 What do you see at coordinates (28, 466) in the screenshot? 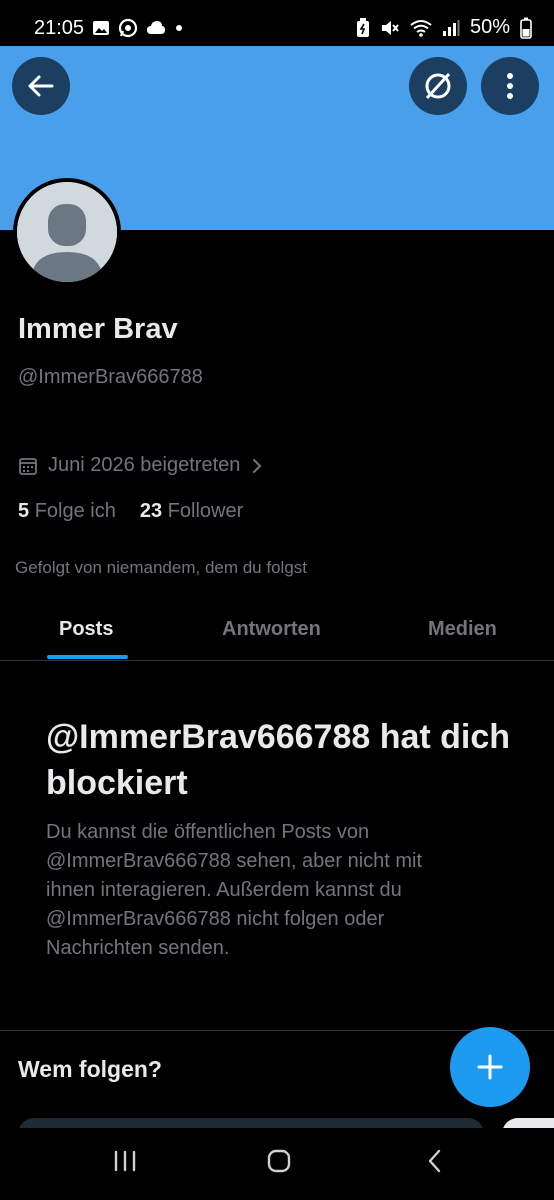
I see `calendar-icon` at bounding box center [28, 466].